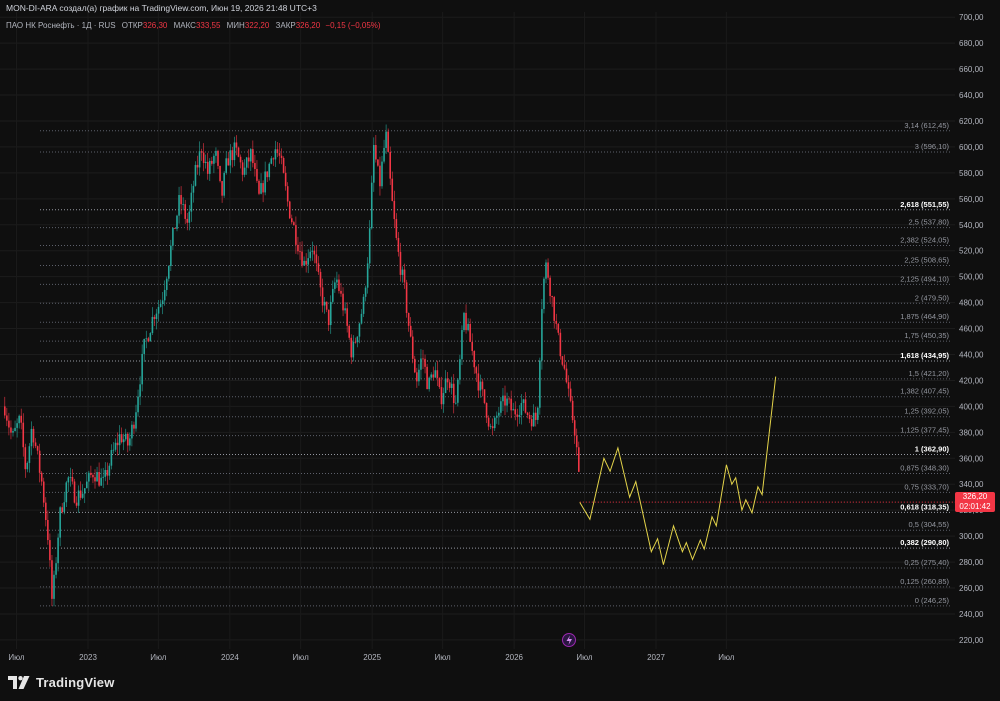 Image resolution: width=1000 pixels, height=701 pixels. What do you see at coordinates (61, 25) in the screenshot?
I see `symbol-name: ПАО НК Роснефть · 1Д · RUS` at bounding box center [61, 25].